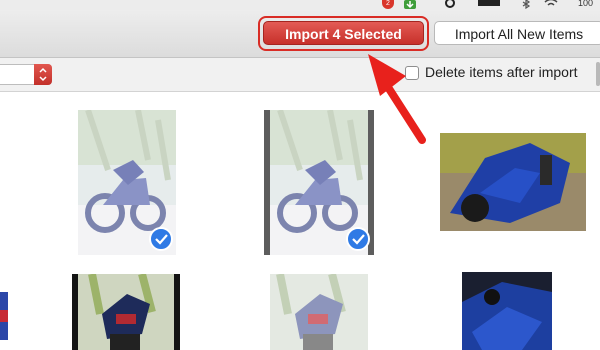 This screenshot has height=350, width=600. Describe the element at coordinates (26, 74) in the screenshot. I see `import-to-select` at that location.